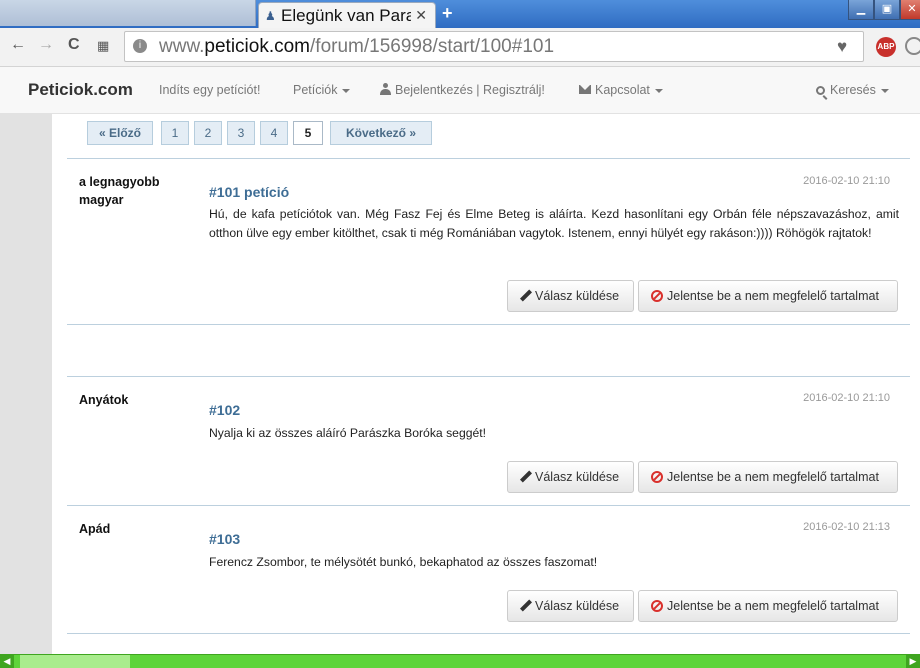  I want to click on user-icon, so click(385, 89).